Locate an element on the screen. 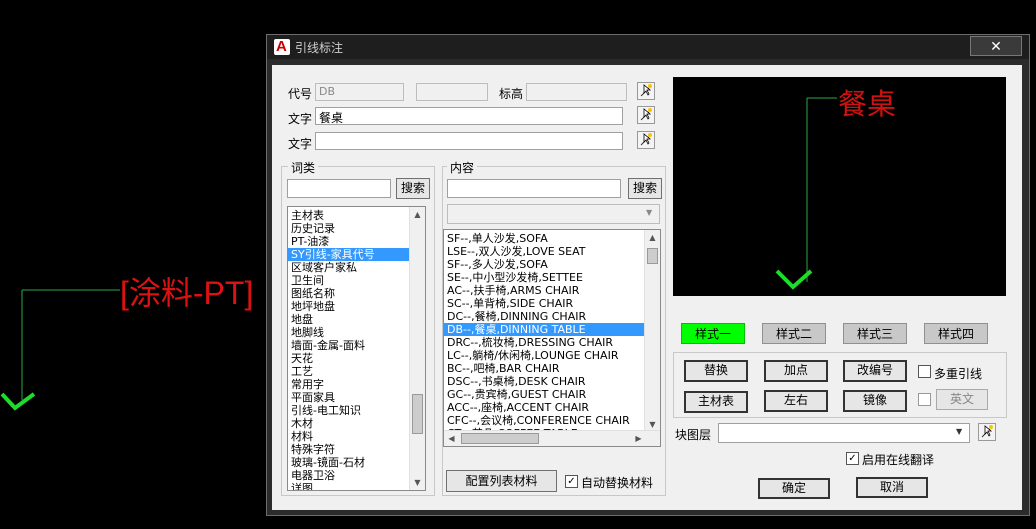  content-list-item: DB--,餐桌,DINNING TABLE is located at coordinates (545, 329).